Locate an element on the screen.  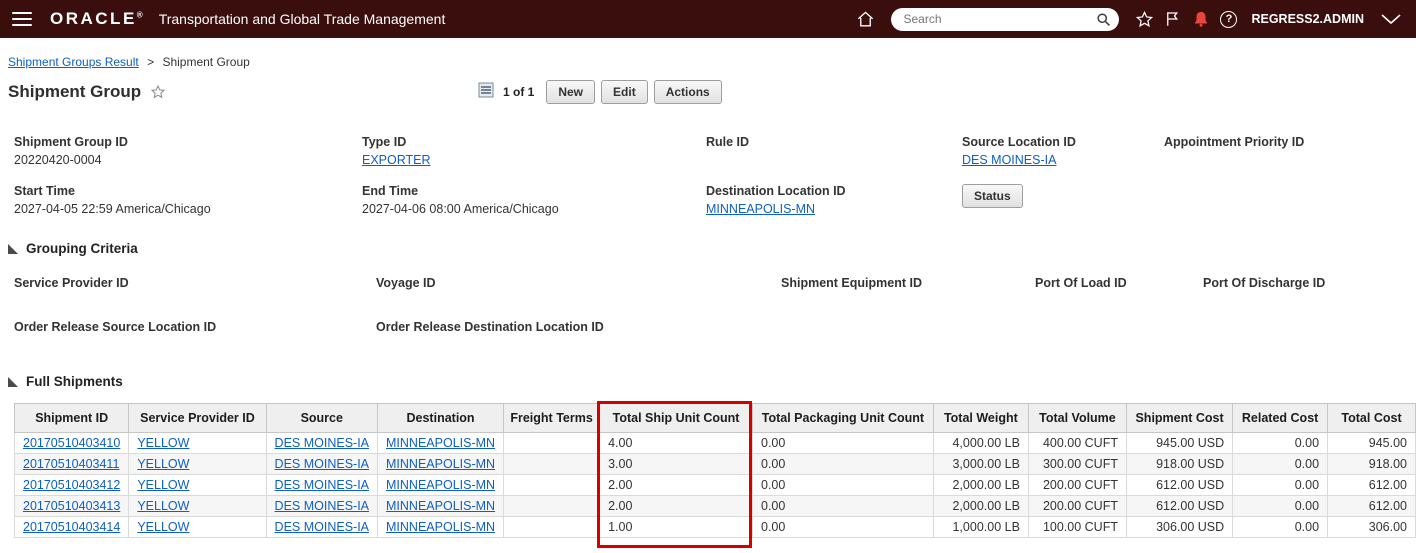
column-header-related-cost: Related Cost is located at coordinates (1280, 418).